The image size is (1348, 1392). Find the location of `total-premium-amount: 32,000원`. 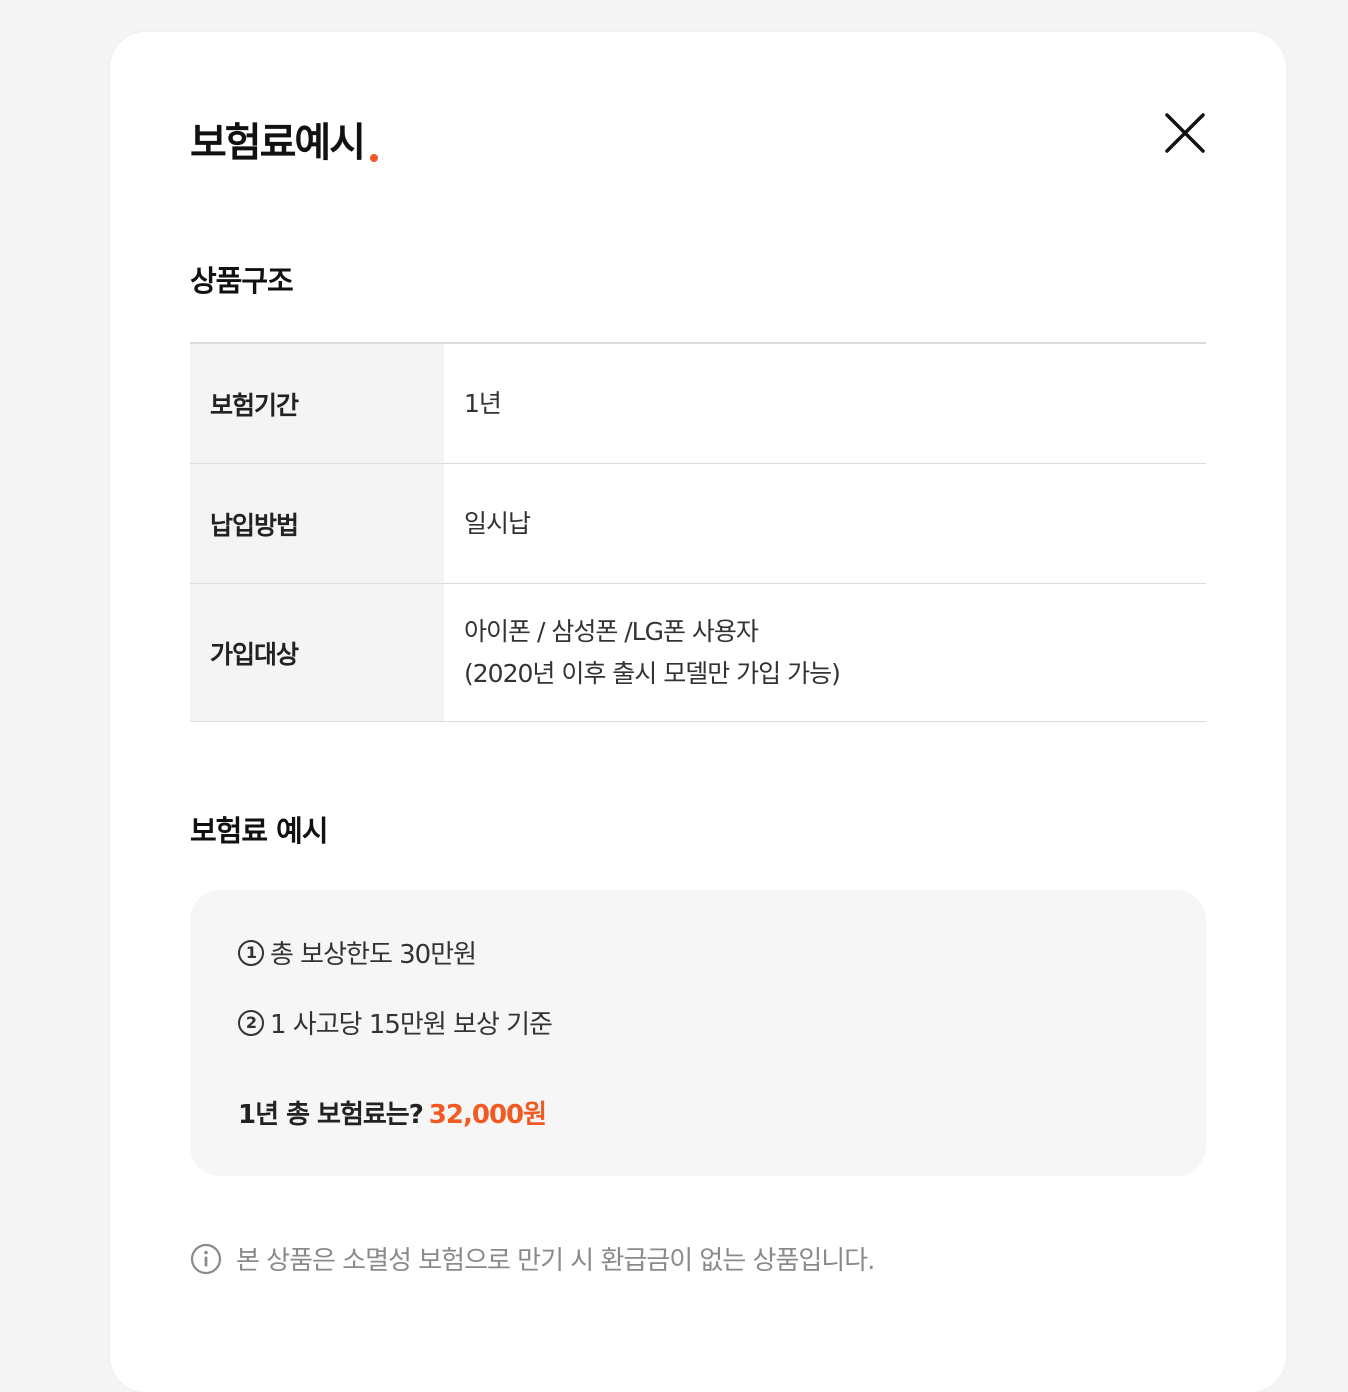

total-premium-amount: 32,000원 is located at coordinates (487, 1115).